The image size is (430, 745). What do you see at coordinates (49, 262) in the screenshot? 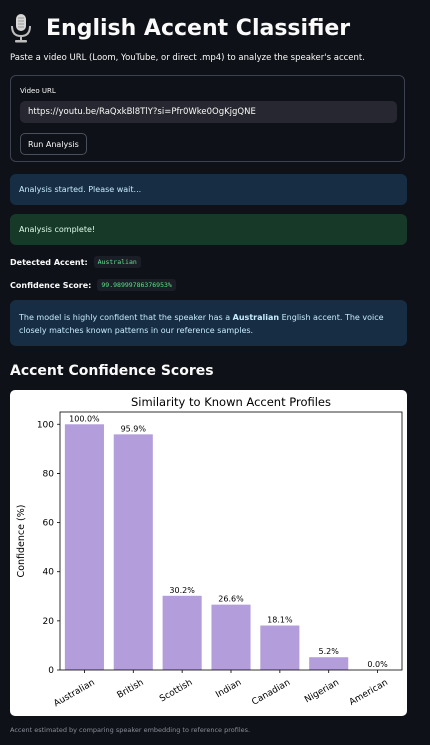
I see `detected-accent-label: Detected Accent:` at bounding box center [49, 262].